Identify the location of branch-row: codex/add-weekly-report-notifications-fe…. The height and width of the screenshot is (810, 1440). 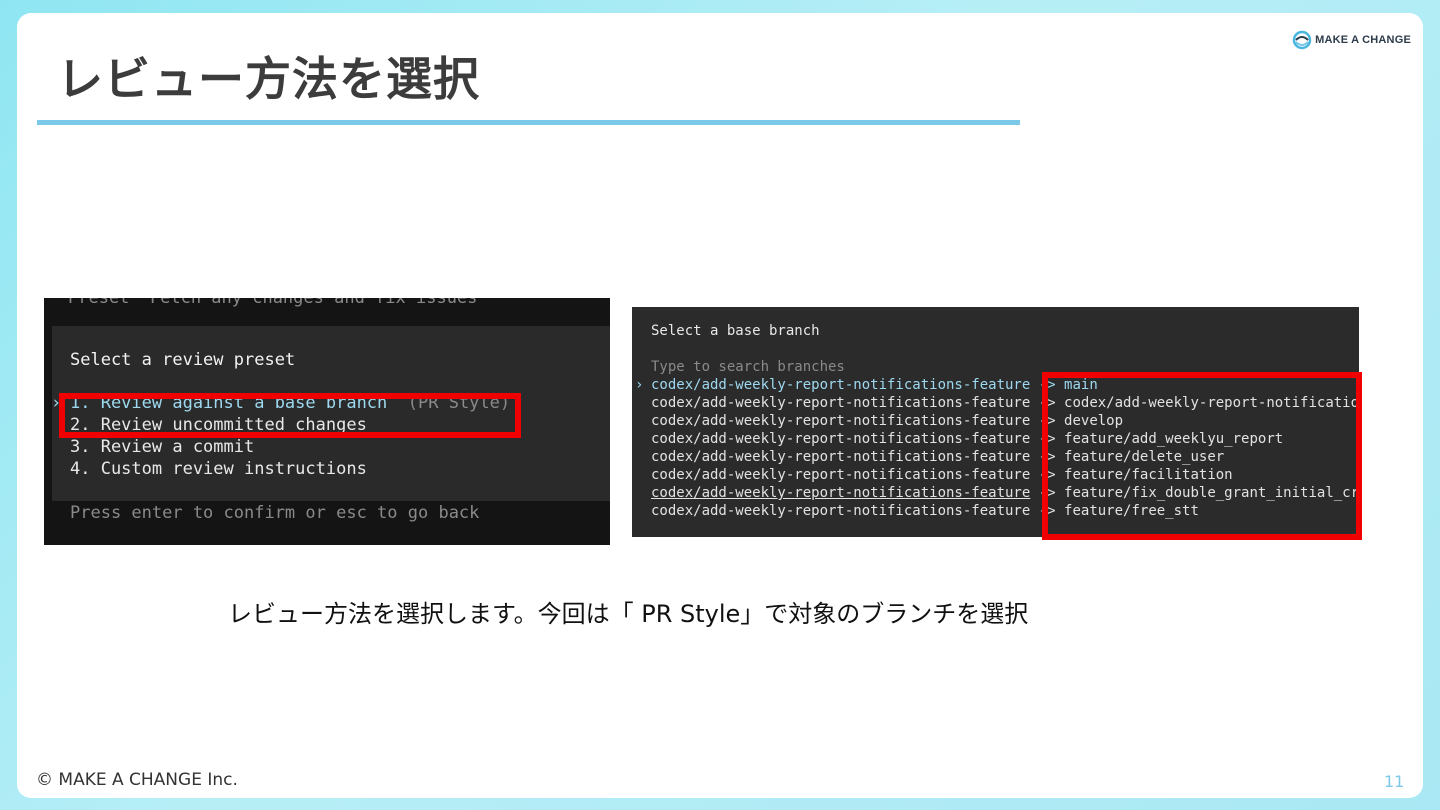
(874, 385).